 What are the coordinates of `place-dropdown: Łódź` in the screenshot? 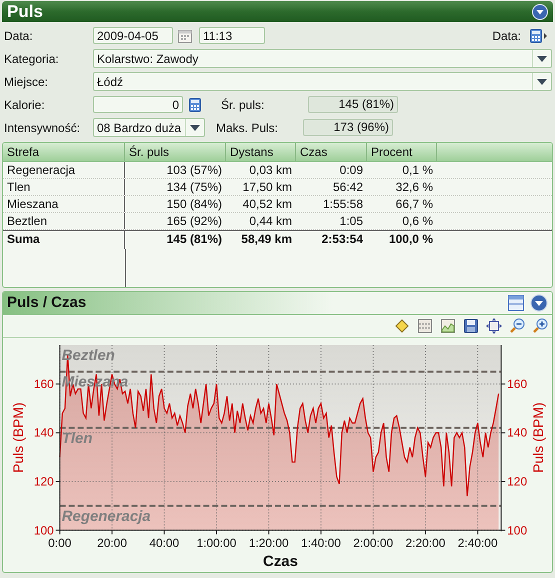 It's located at (322, 81).